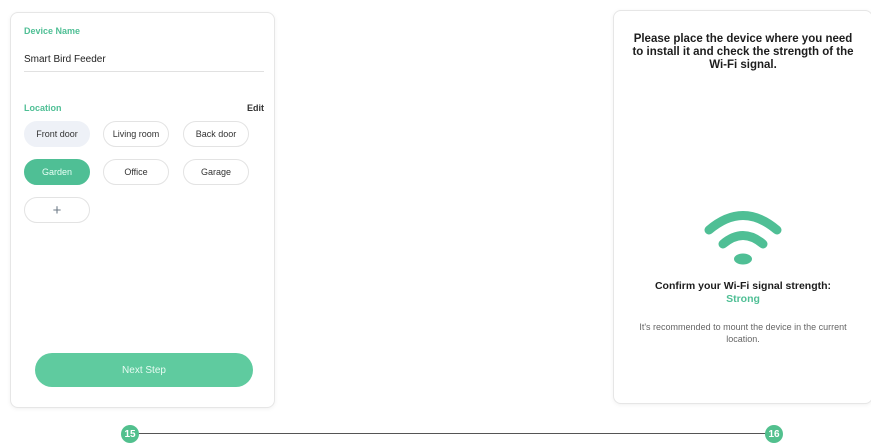 The width and height of the screenshot is (871, 447). I want to click on location-chip-living-room: Living room, so click(136, 134).